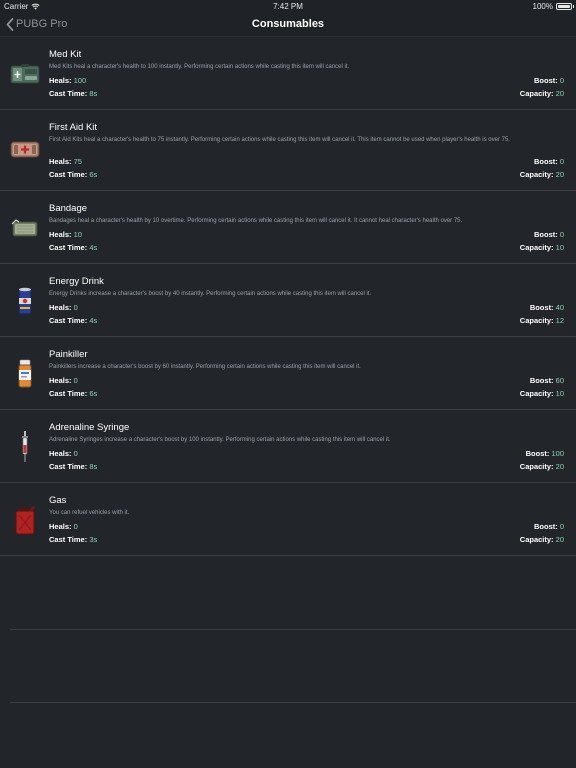 Image resolution: width=576 pixels, height=768 pixels. Describe the element at coordinates (77, 234) in the screenshot. I see `heals-value: 10` at that location.